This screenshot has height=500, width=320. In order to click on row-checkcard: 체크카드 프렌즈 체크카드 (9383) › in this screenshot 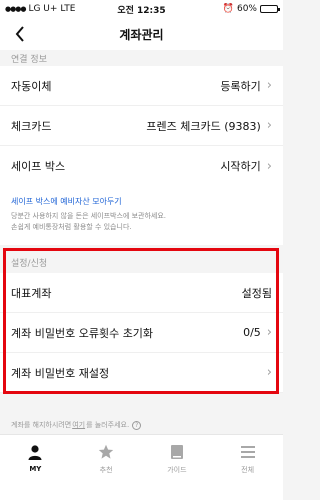, I will do `click(141, 126)`.